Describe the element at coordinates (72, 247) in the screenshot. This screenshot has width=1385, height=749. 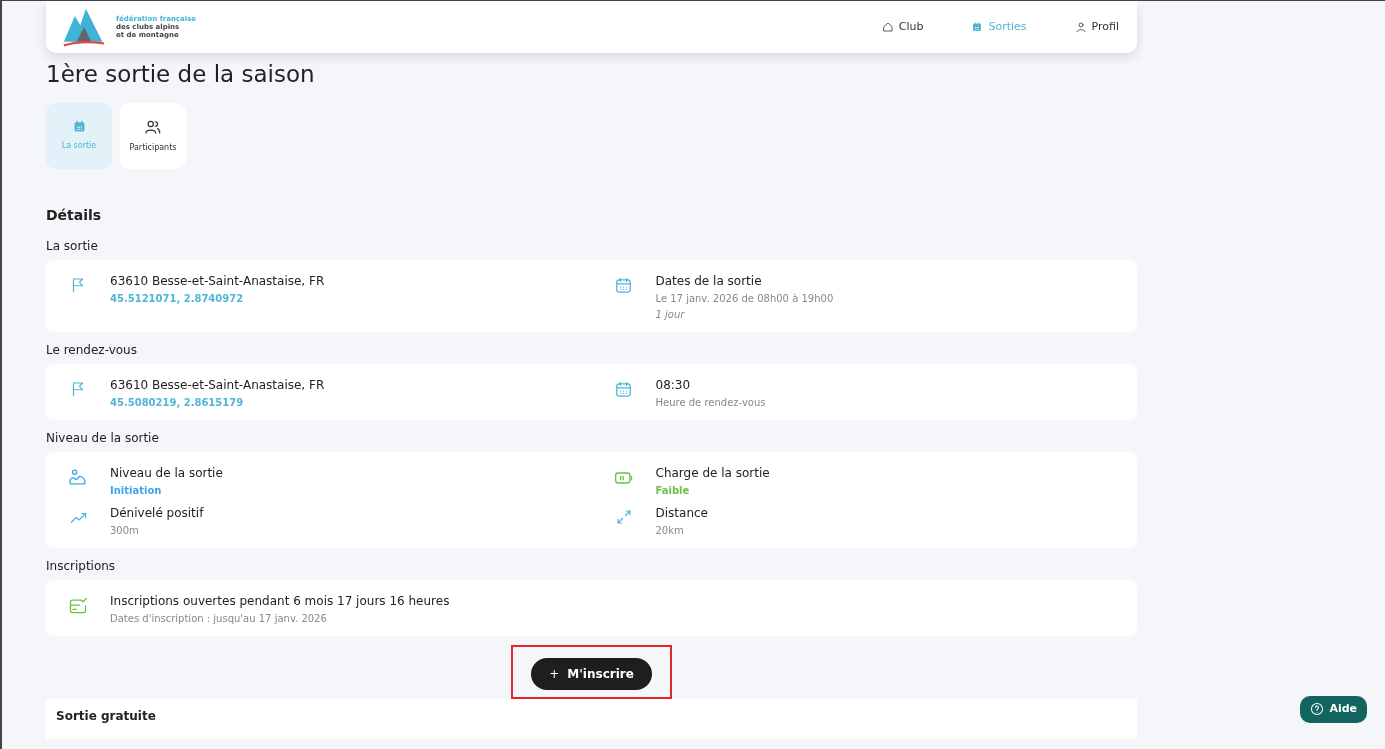
I see `section-label: La sortie` at that location.